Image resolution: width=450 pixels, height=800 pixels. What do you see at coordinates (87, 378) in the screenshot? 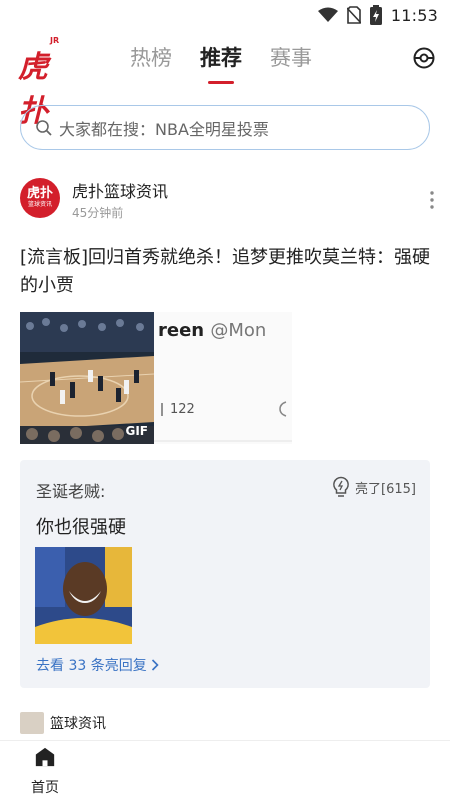
I see `gif-thumbnail: GIF` at bounding box center [87, 378].